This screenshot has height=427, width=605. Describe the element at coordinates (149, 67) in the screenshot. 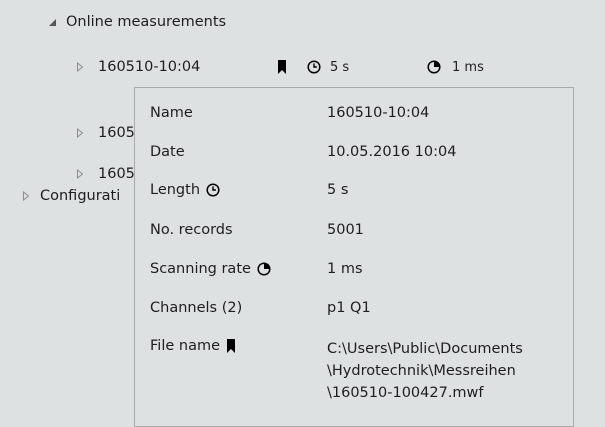

I see `tree-item-label: 160510-10:04` at that location.